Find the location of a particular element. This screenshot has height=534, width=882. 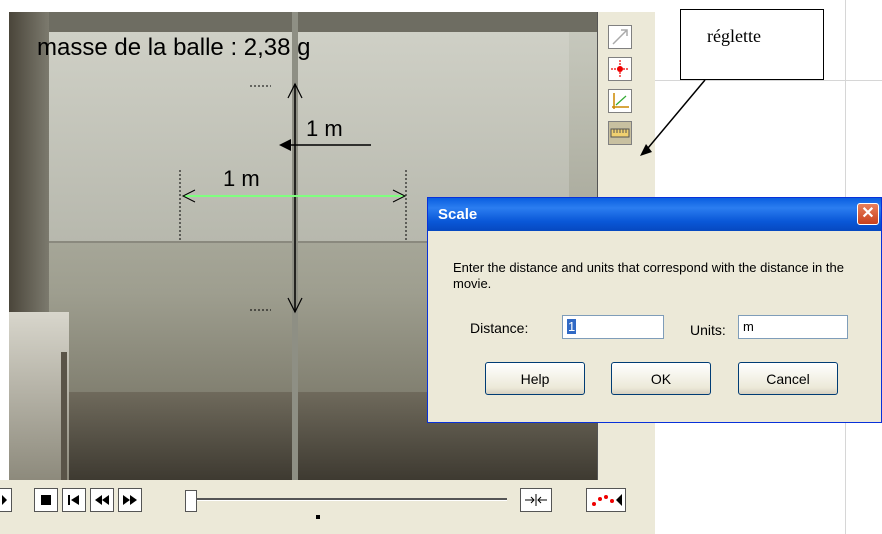

dialog-titlebar: Scale ✕ is located at coordinates (654, 214).